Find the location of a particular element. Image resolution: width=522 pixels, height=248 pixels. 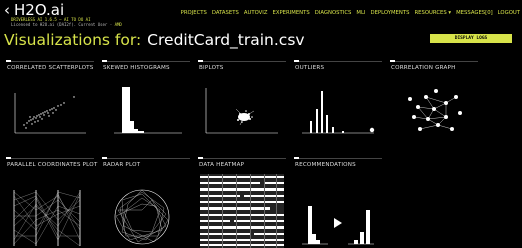

card-data-heatmap: DATA HEATMAP is located at coordinates (242, 202).